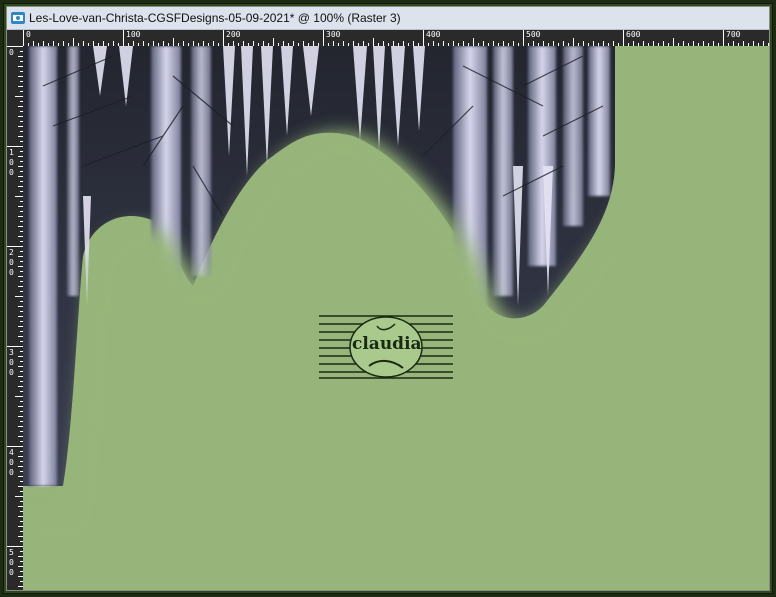 The image size is (776, 597). I want to click on ruler-label-300: 300, so click(333, 34).